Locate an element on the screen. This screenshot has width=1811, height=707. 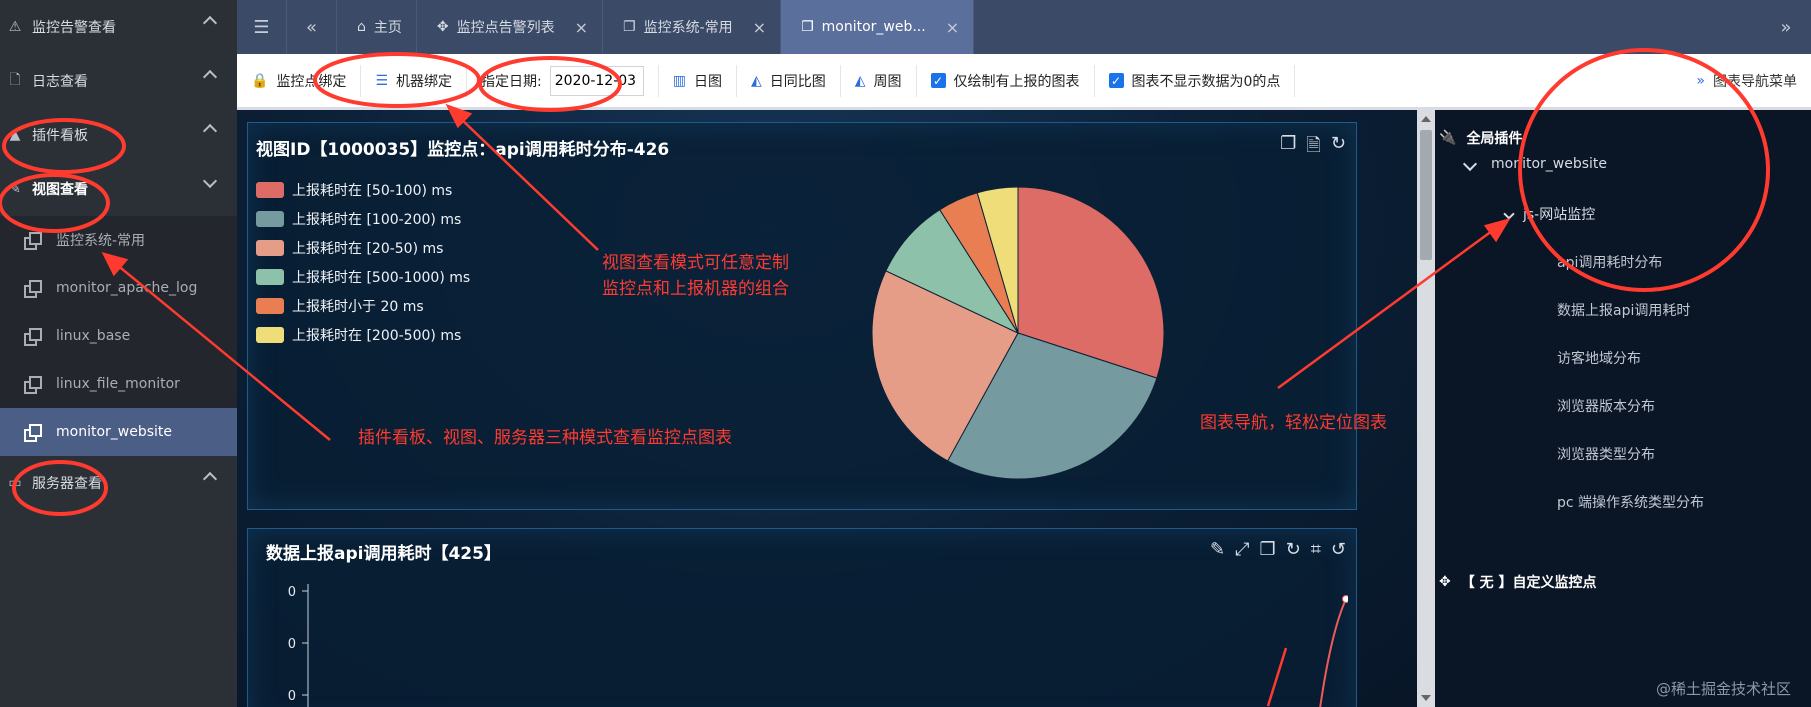
legend-label: 上报耗时在 [200-500) ms is located at coordinates (377, 335).